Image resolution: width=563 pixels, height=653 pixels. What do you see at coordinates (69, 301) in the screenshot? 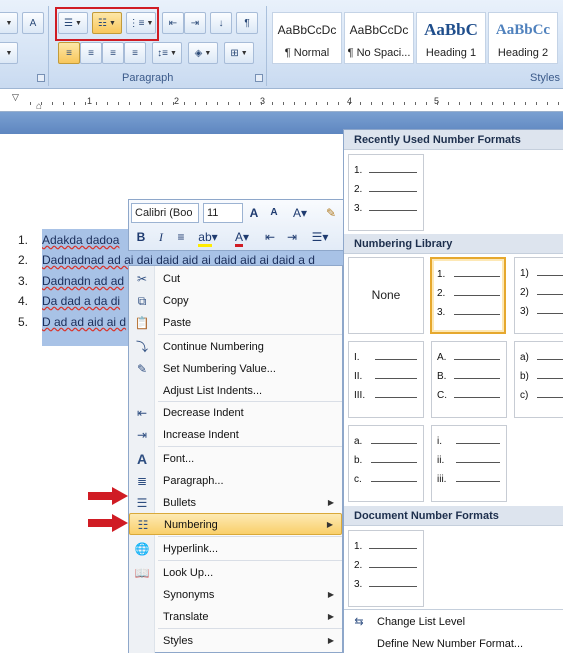
I see `list-item: 4. Da dad a da di` at bounding box center [69, 301].